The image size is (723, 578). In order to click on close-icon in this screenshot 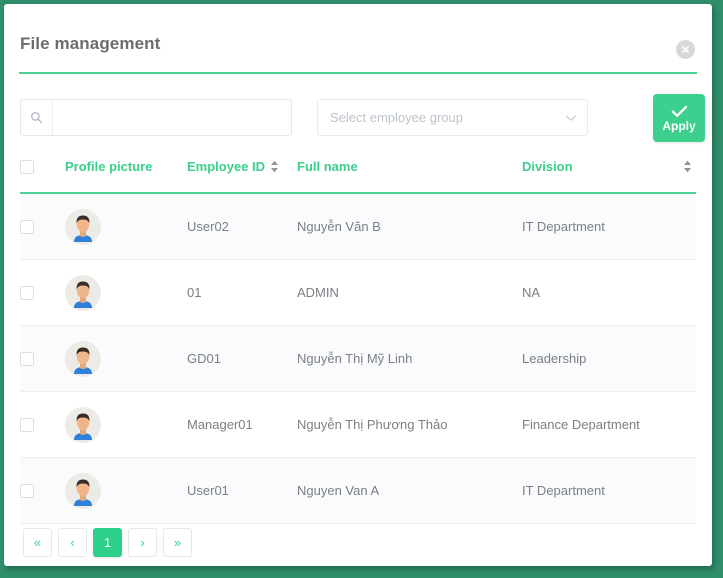, I will do `click(685, 49)`.